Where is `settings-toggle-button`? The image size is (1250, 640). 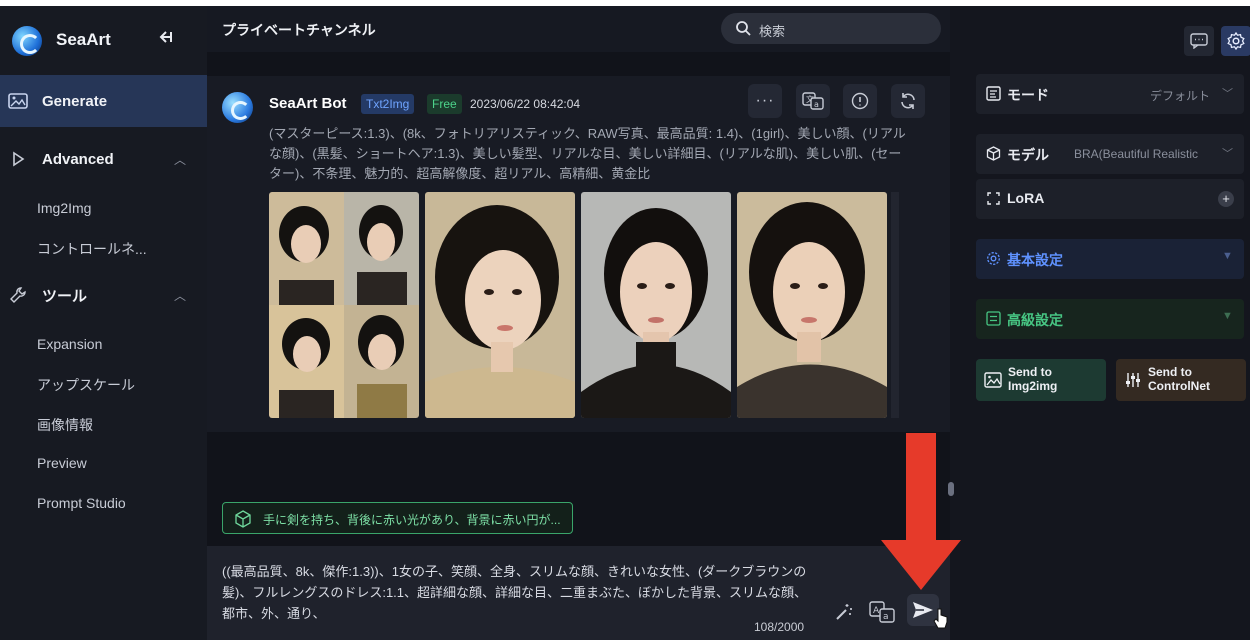
settings-toggle-button is located at coordinates (1235, 41).